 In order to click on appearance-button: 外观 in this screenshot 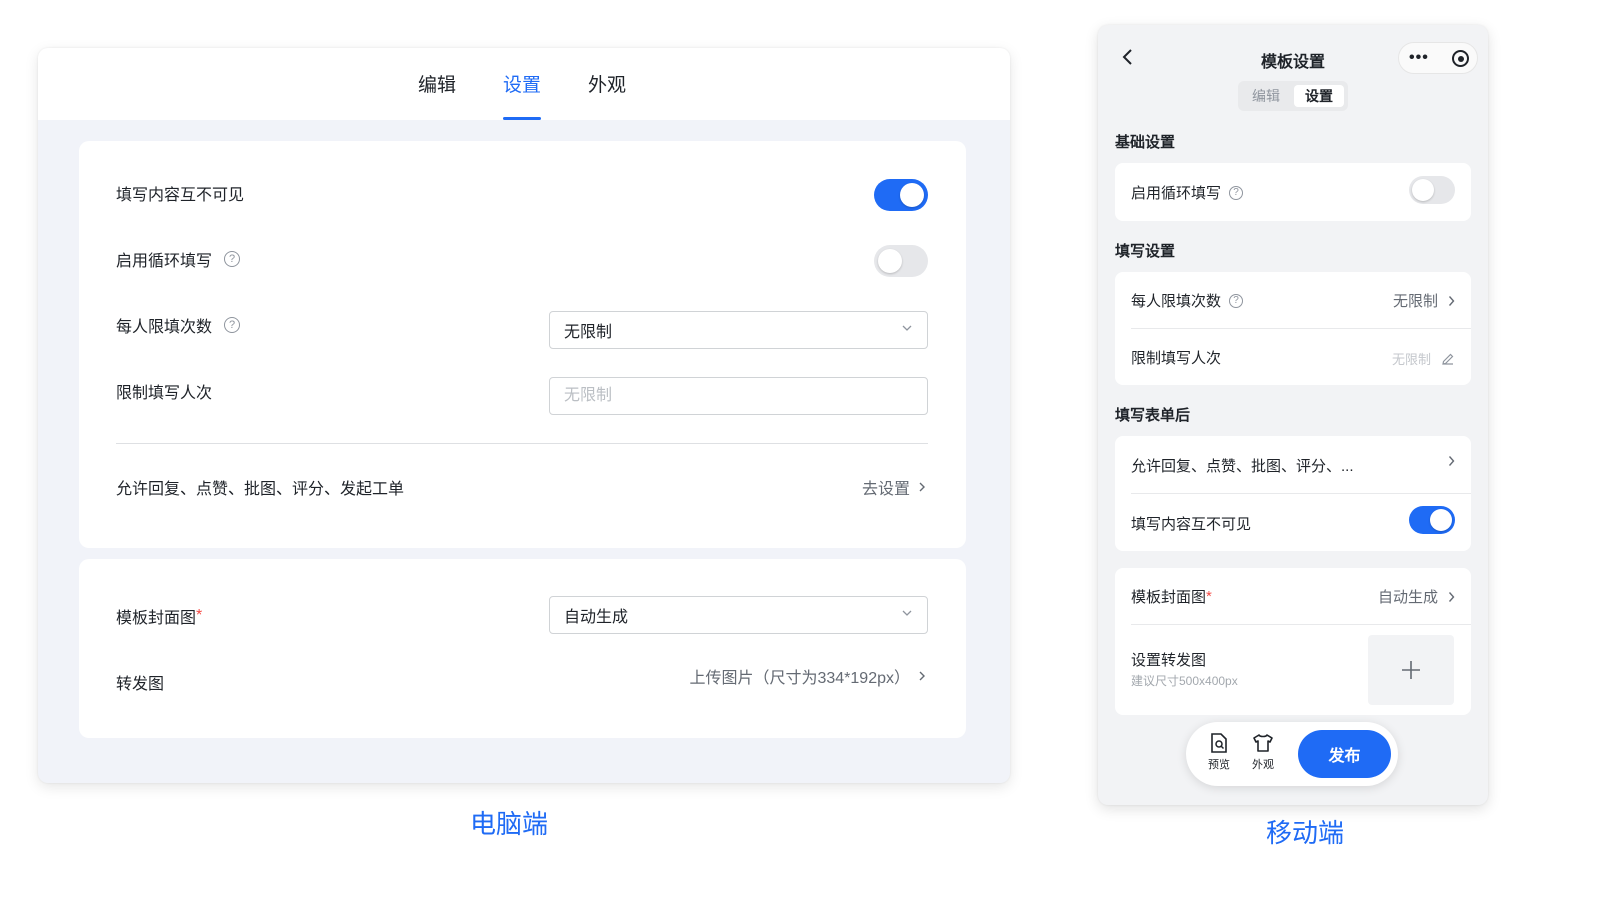, I will do `click(1263, 752)`.